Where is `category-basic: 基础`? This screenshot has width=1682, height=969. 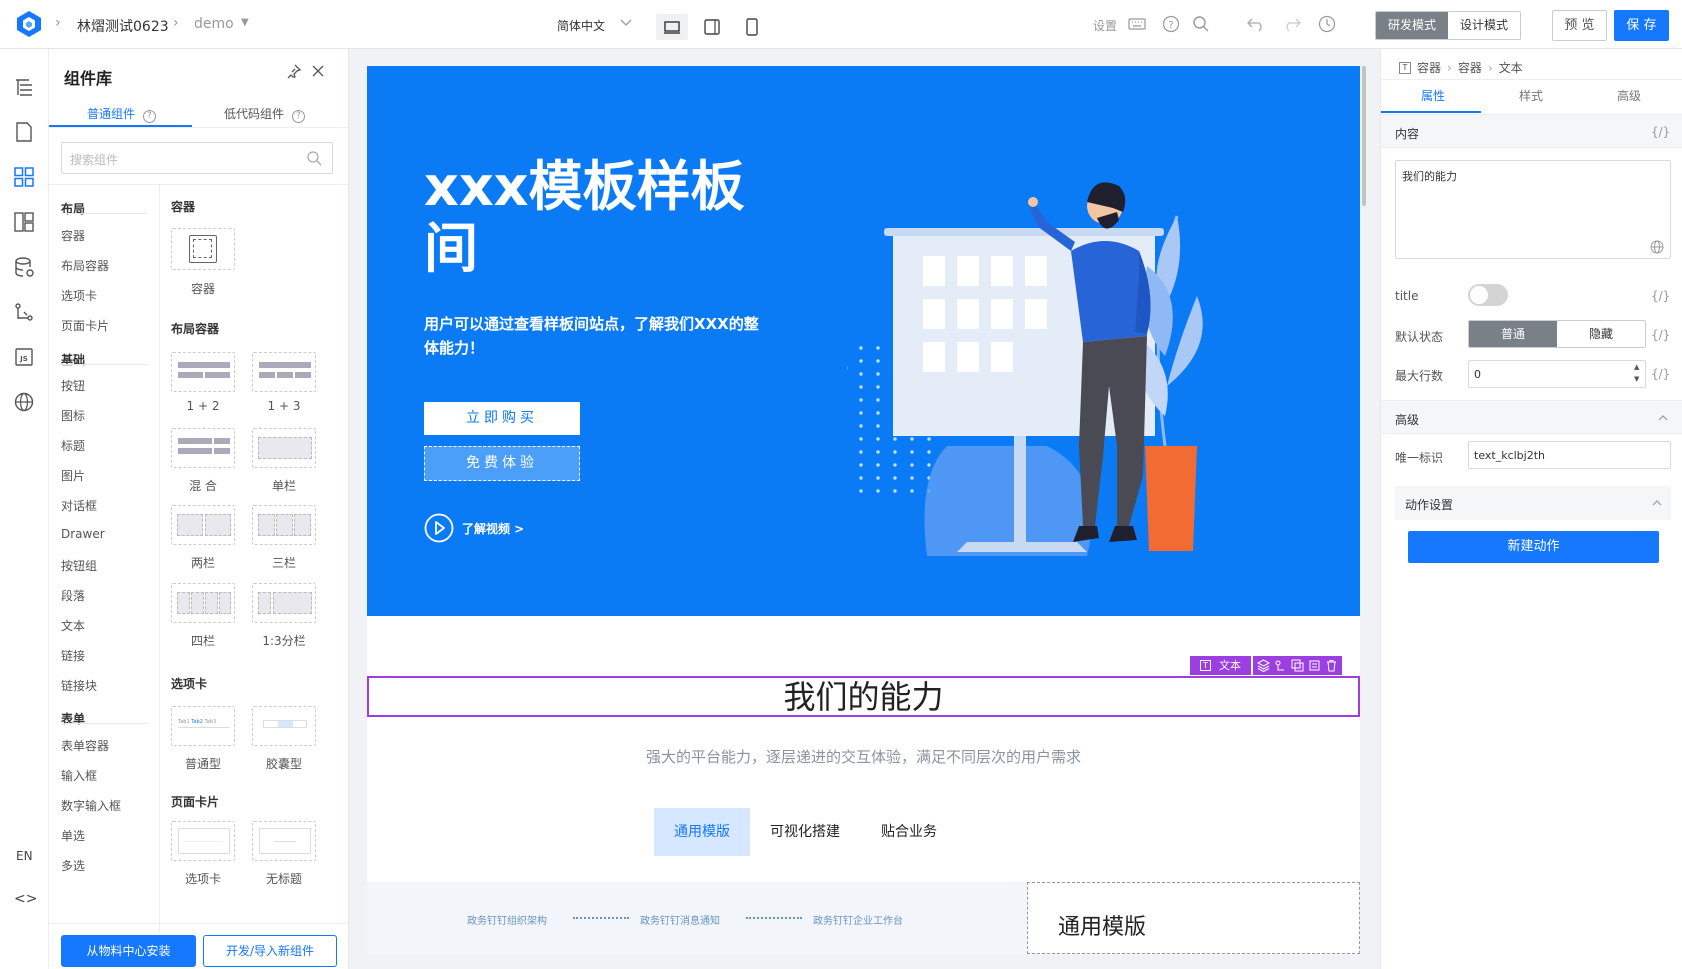 category-basic: 基础 is located at coordinates (73, 359).